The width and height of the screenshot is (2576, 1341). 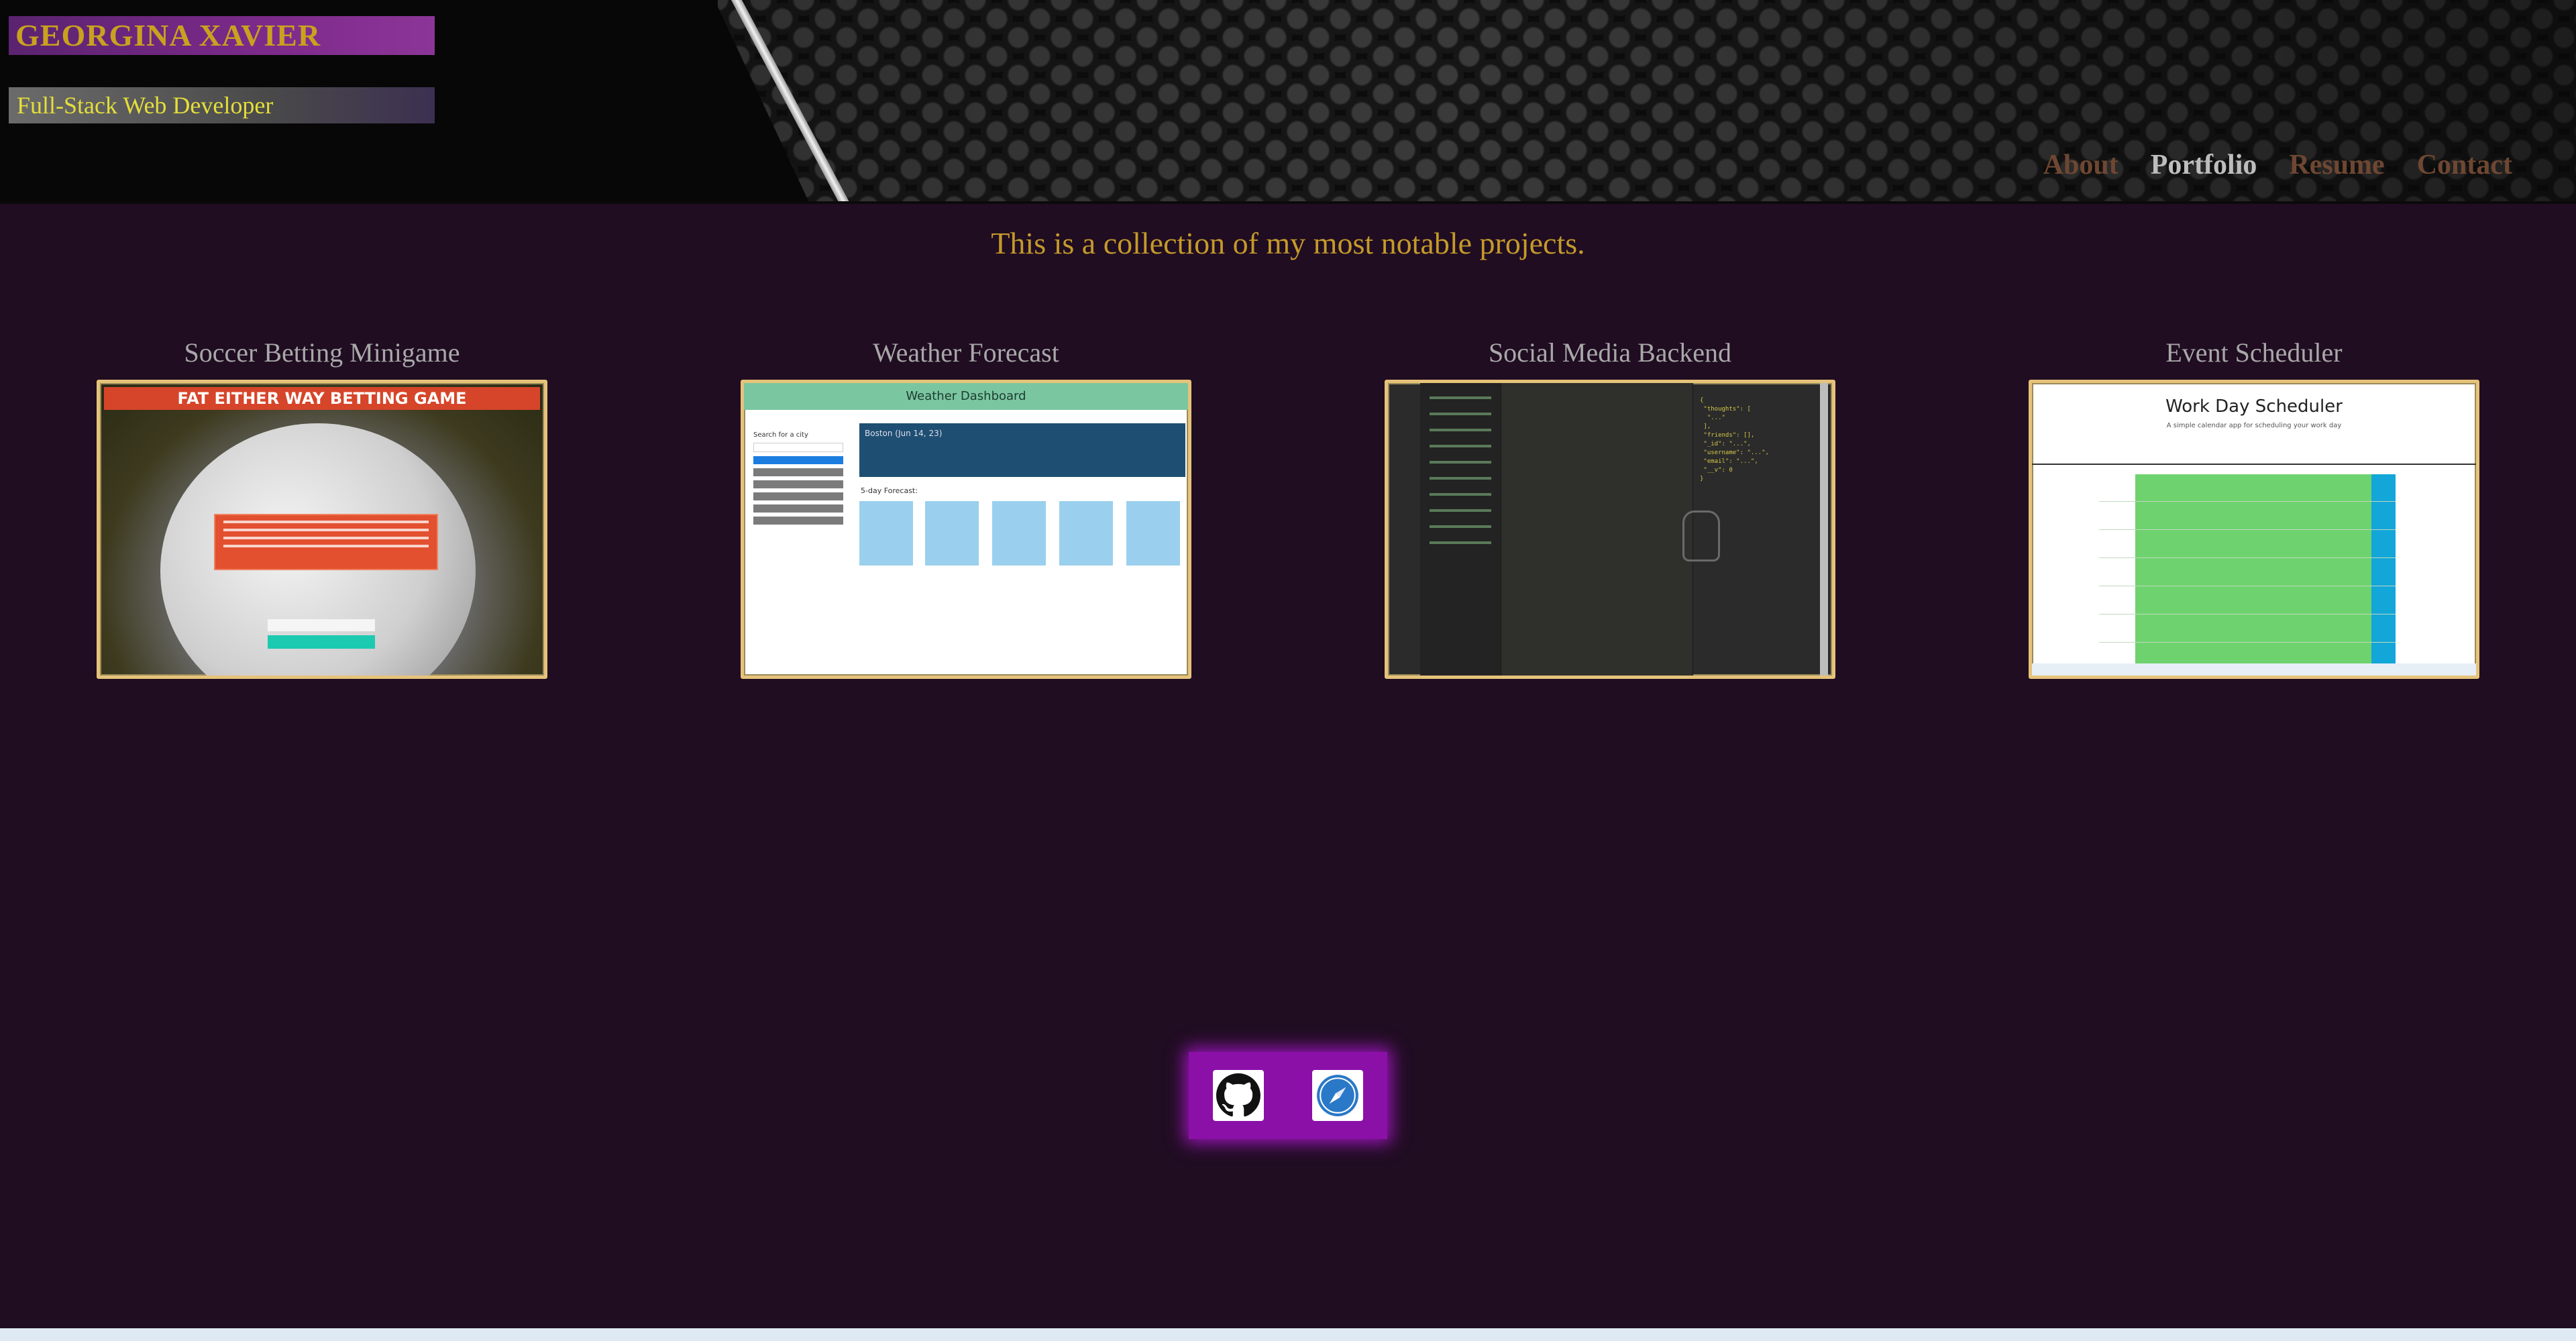 I want to click on nav-link-contact: Contact, so click(x=2464, y=165).